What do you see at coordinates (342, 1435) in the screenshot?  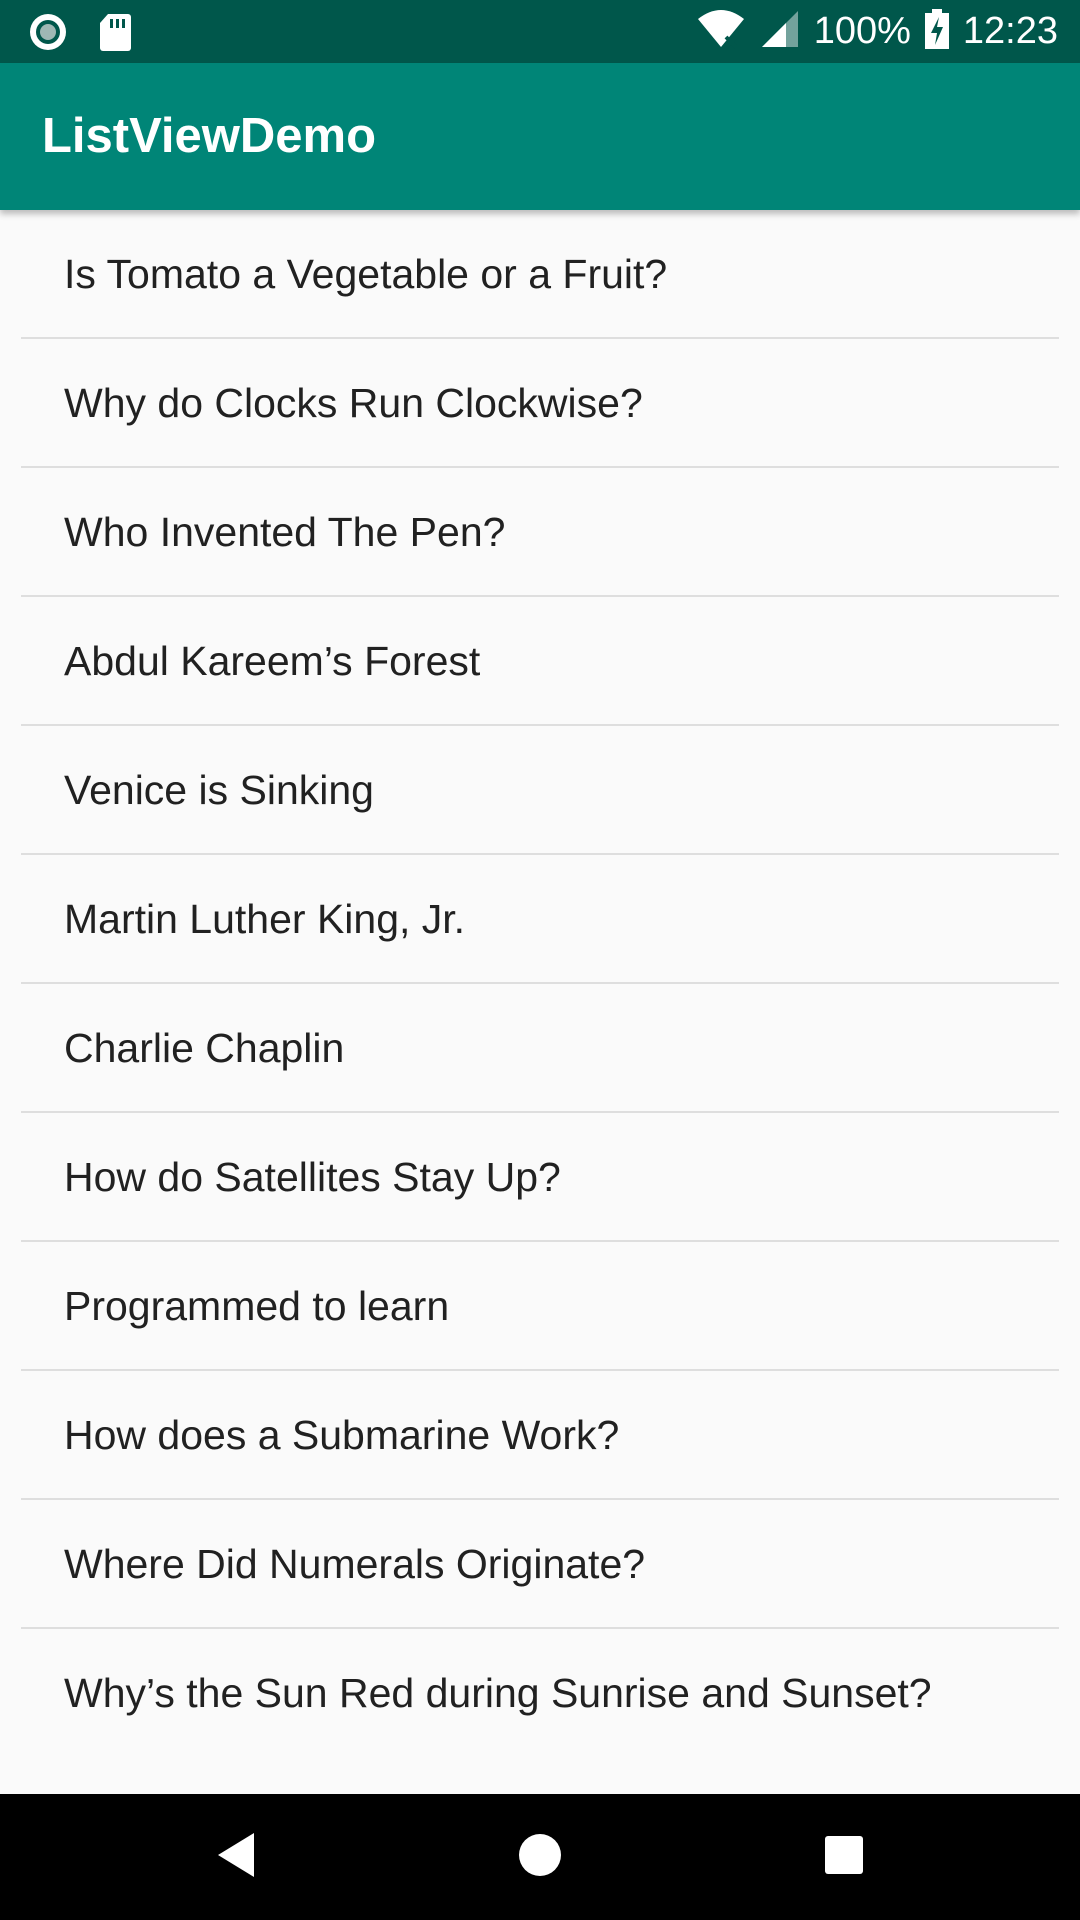 I see `list-item-label: How does a Submarine Work?` at bounding box center [342, 1435].